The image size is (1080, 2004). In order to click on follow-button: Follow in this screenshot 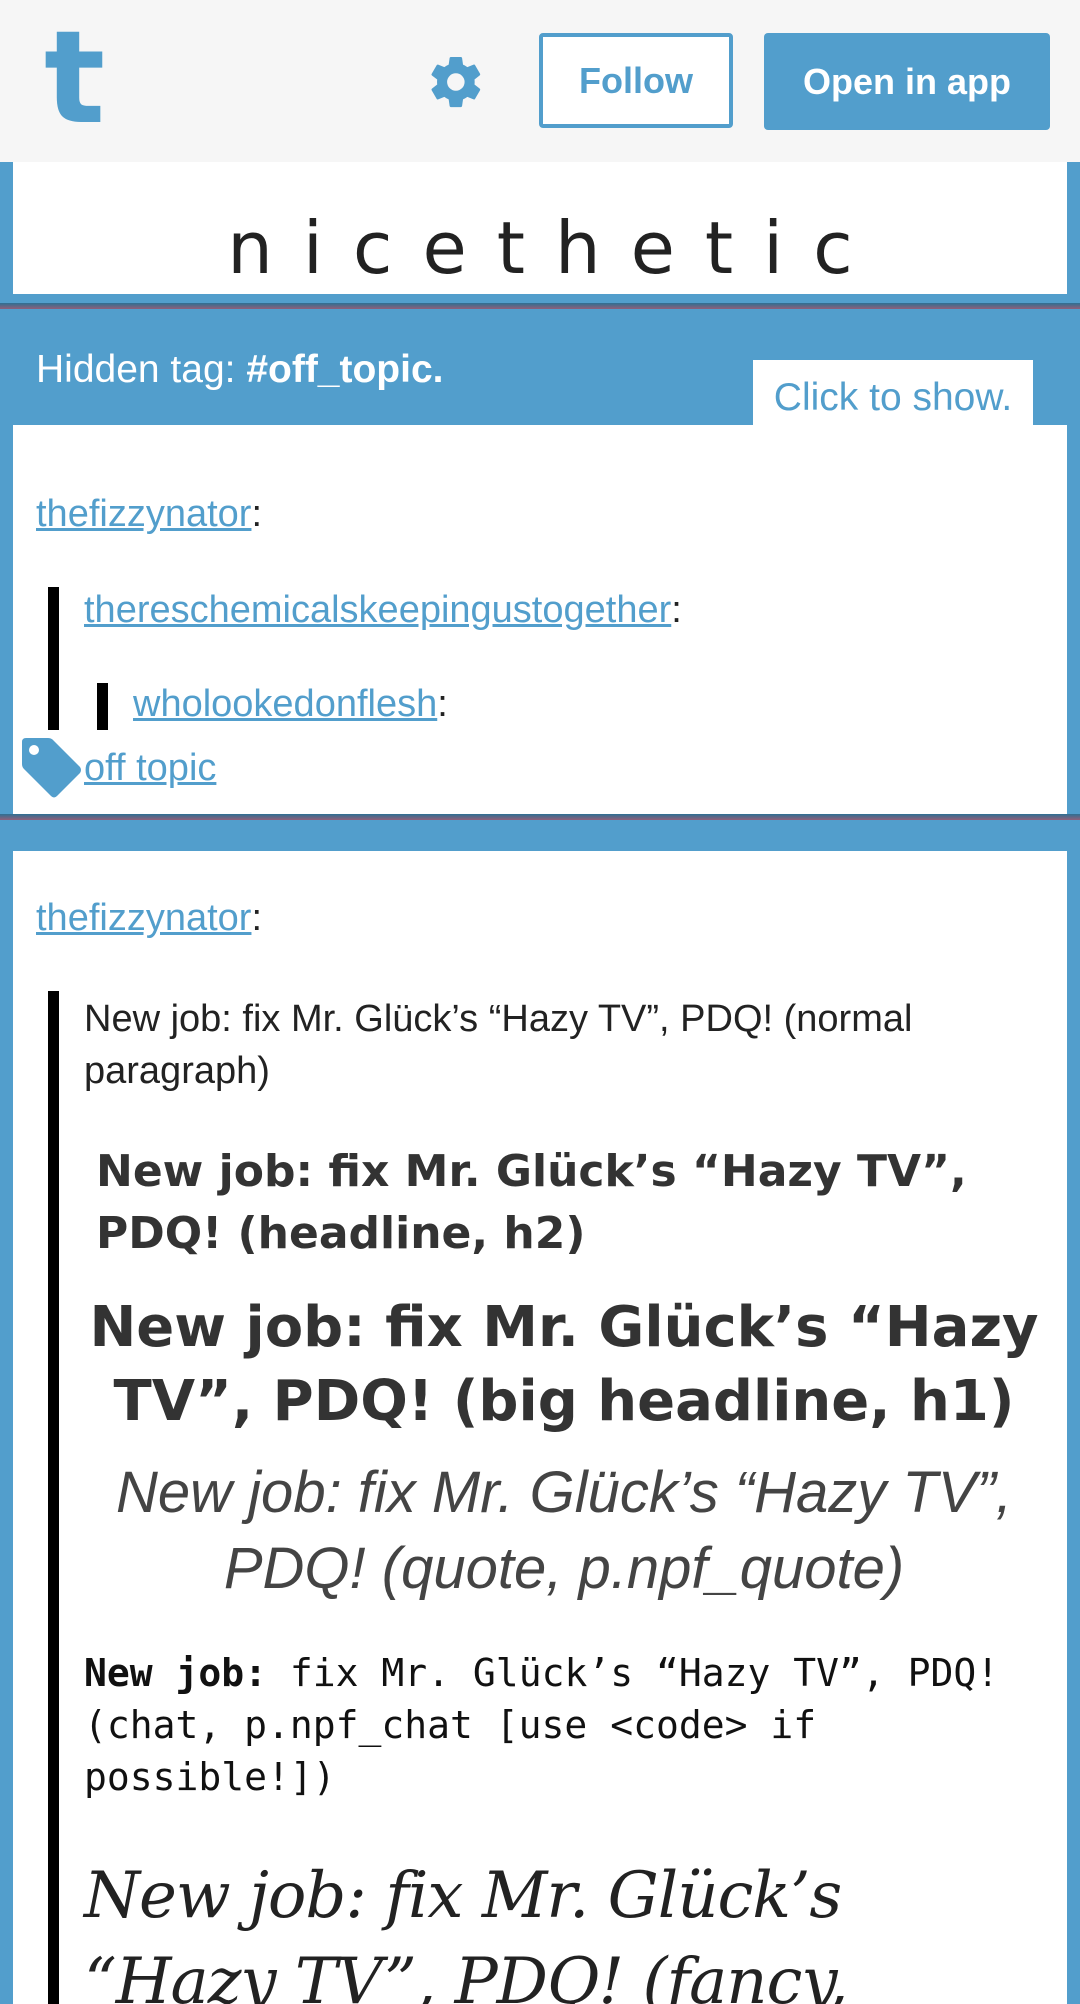, I will do `click(636, 80)`.